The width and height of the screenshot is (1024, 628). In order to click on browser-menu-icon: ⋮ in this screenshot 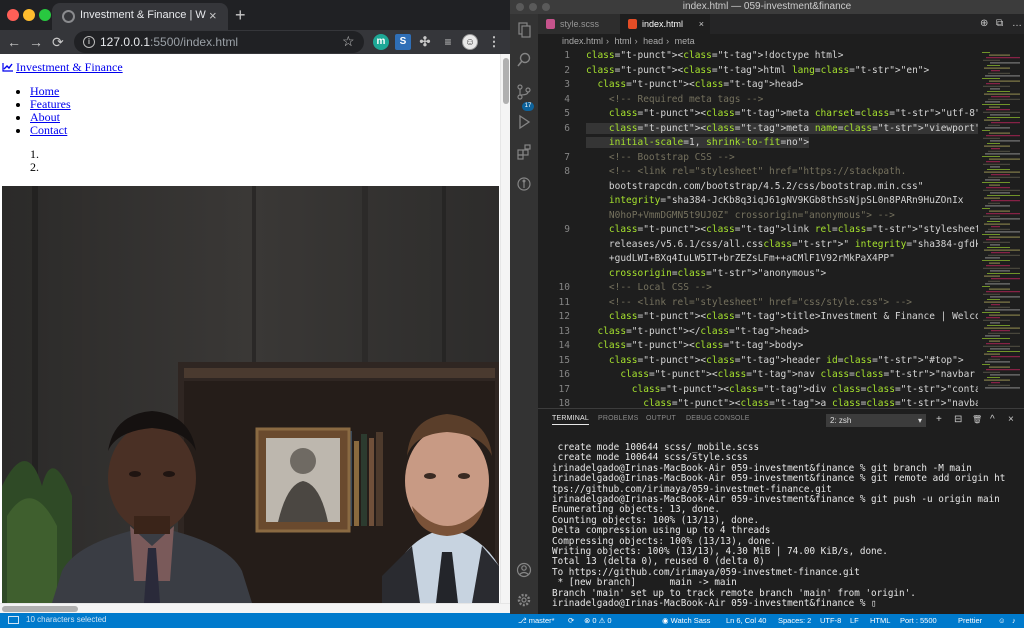, I will do `click(494, 42)`.